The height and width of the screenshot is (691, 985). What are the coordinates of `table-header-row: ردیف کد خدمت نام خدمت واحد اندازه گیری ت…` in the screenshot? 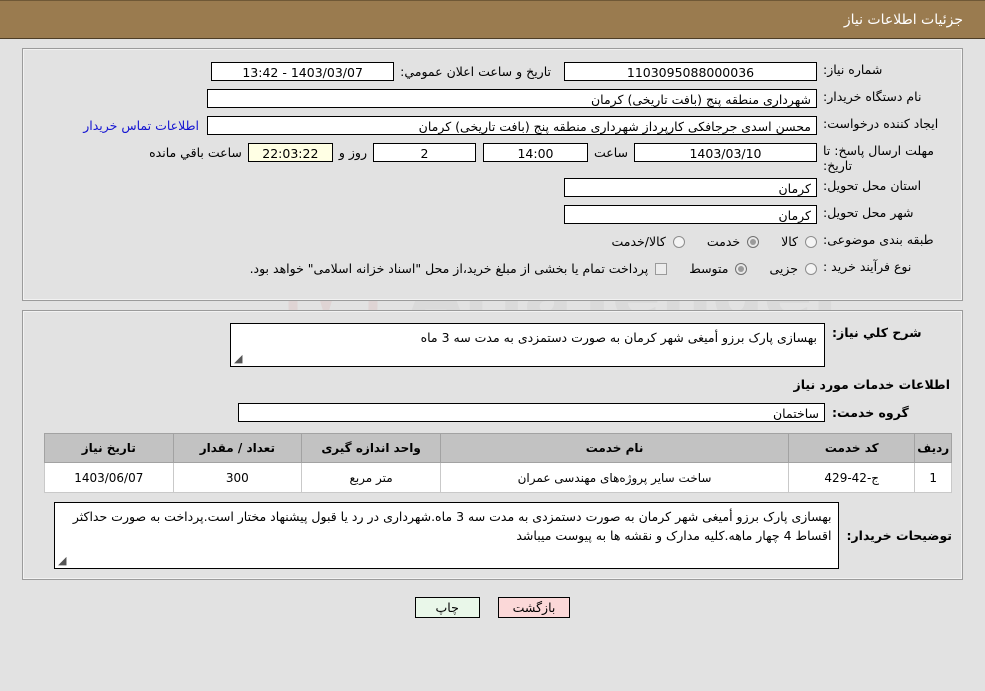 It's located at (498, 448).